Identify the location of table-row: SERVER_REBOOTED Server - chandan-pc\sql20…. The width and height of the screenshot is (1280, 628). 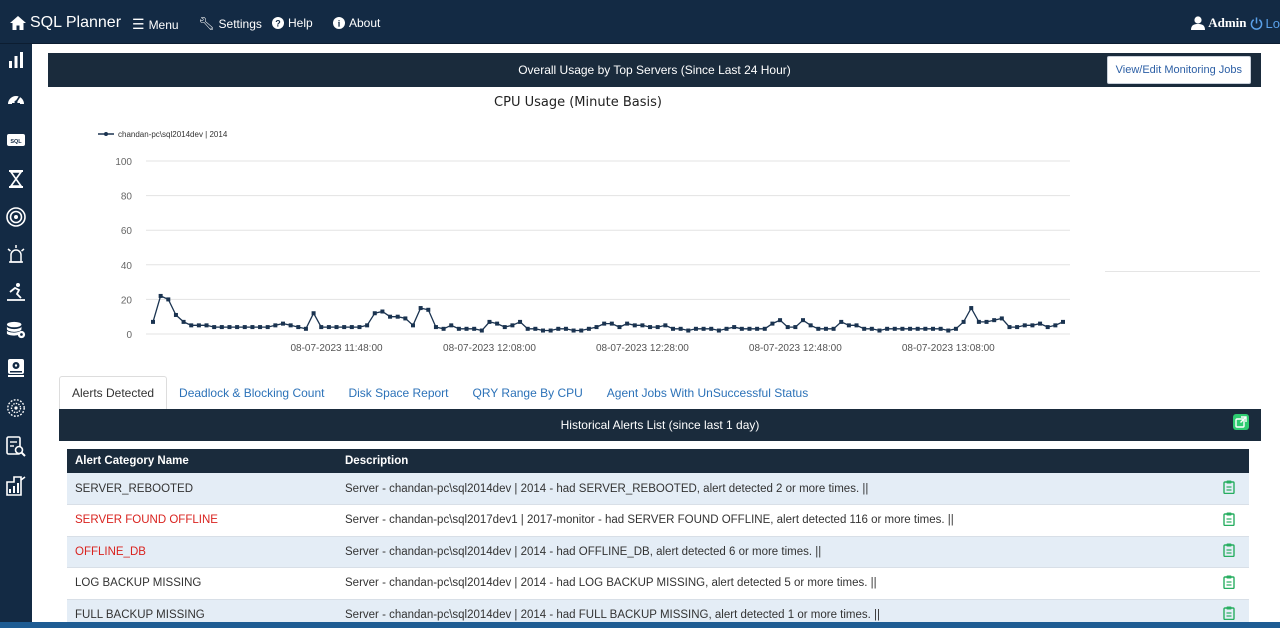
(658, 489).